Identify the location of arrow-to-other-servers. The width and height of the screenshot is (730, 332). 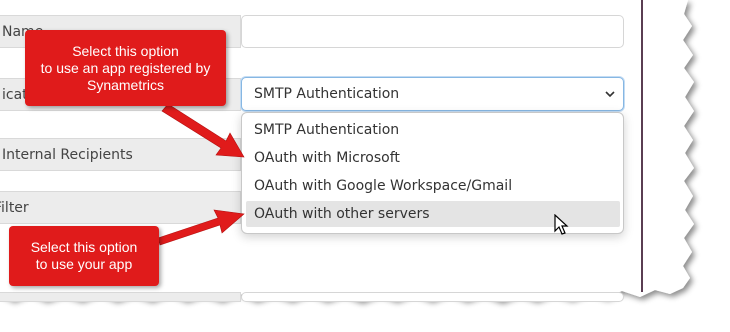
(201, 227).